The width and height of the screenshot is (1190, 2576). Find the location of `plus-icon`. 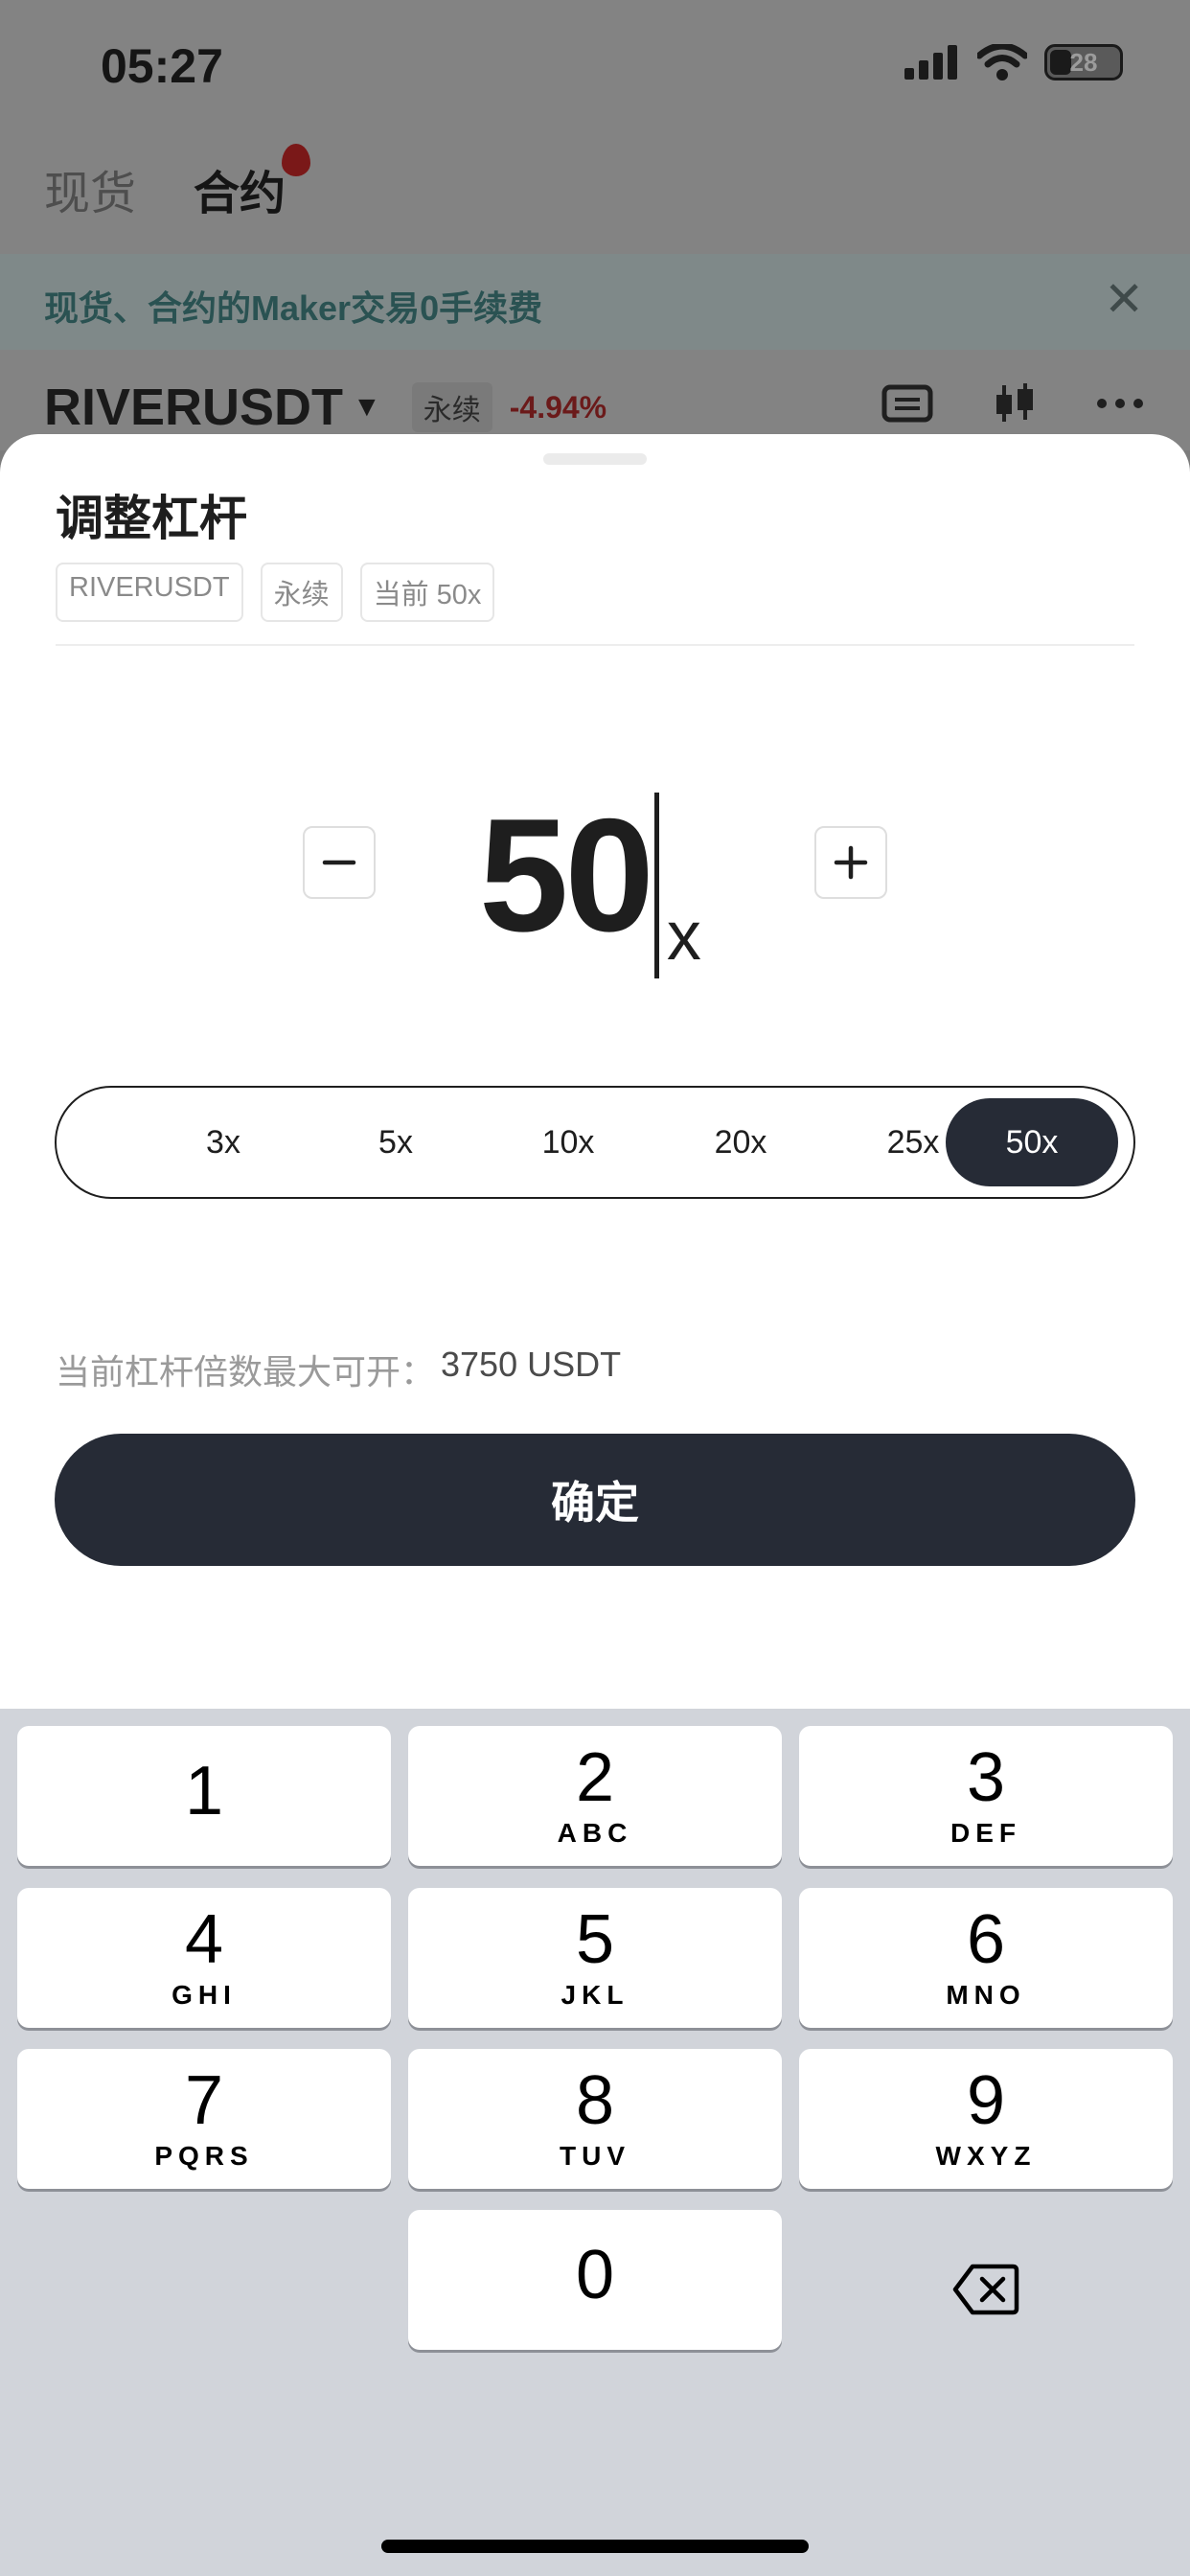

plus-icon is located at coordinates (851, 862).